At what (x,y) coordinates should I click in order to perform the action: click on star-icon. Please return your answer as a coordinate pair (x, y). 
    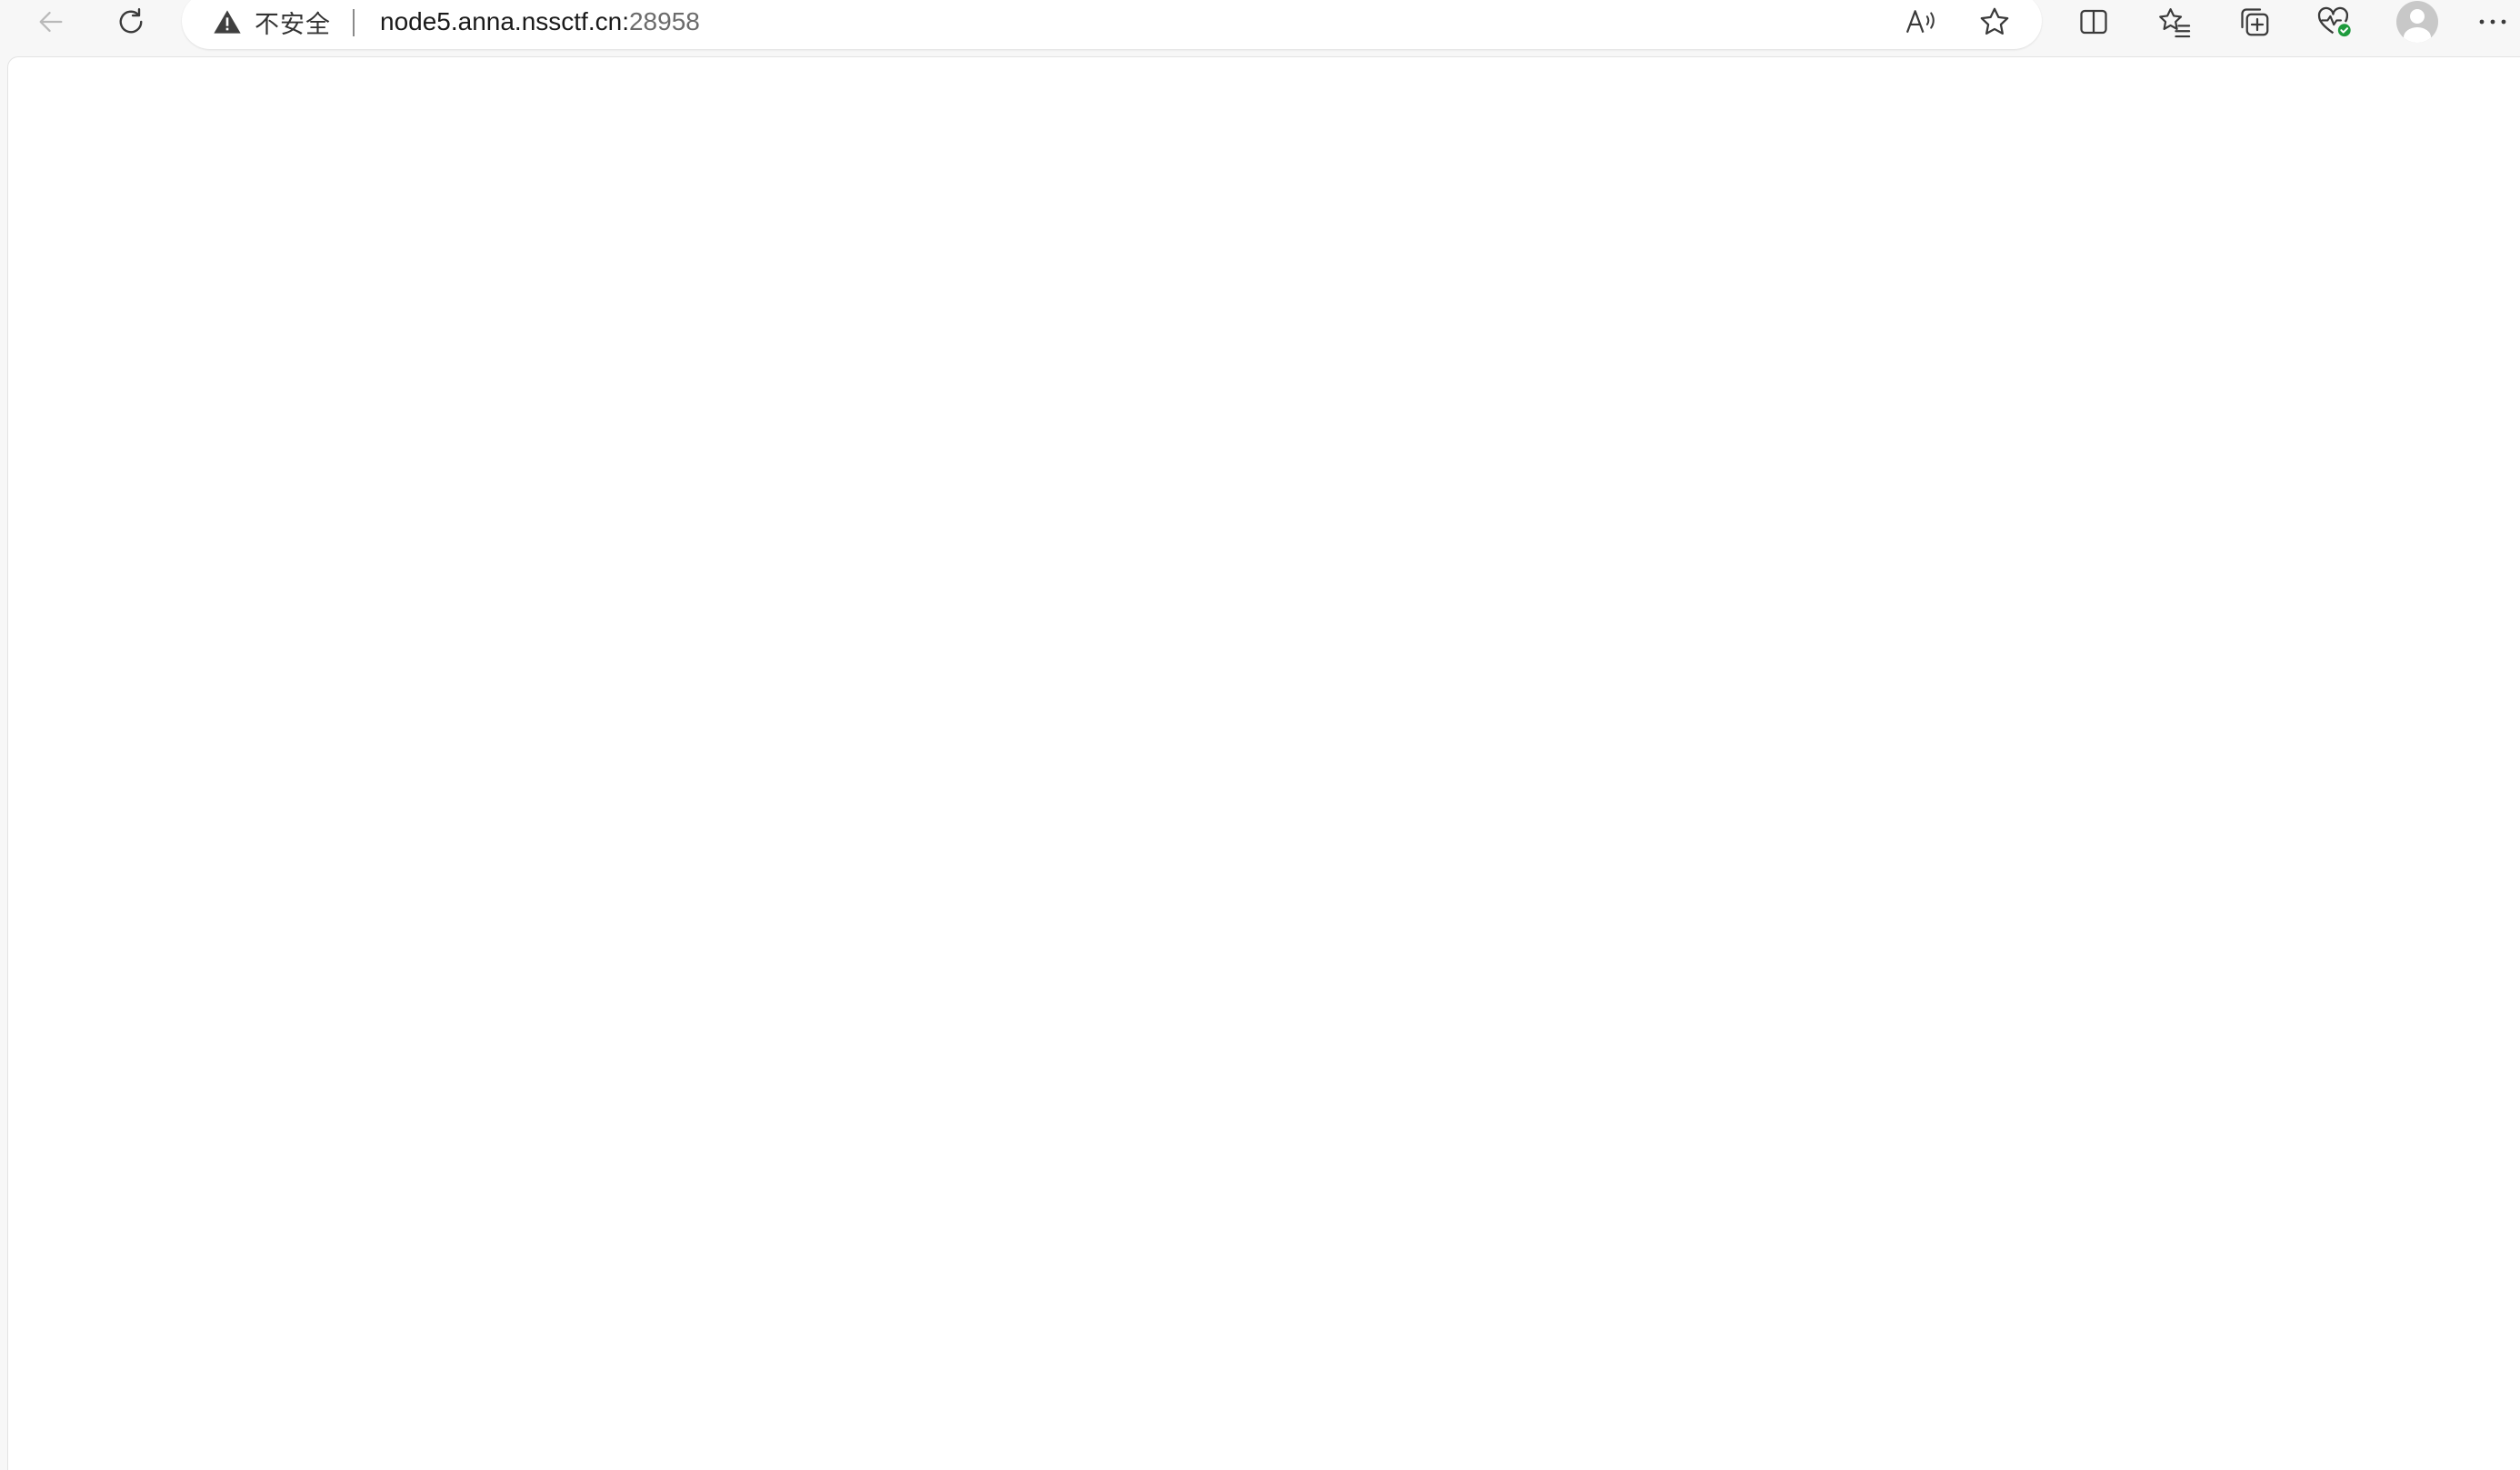
    Looking at the image, I should click on (1995, 21).